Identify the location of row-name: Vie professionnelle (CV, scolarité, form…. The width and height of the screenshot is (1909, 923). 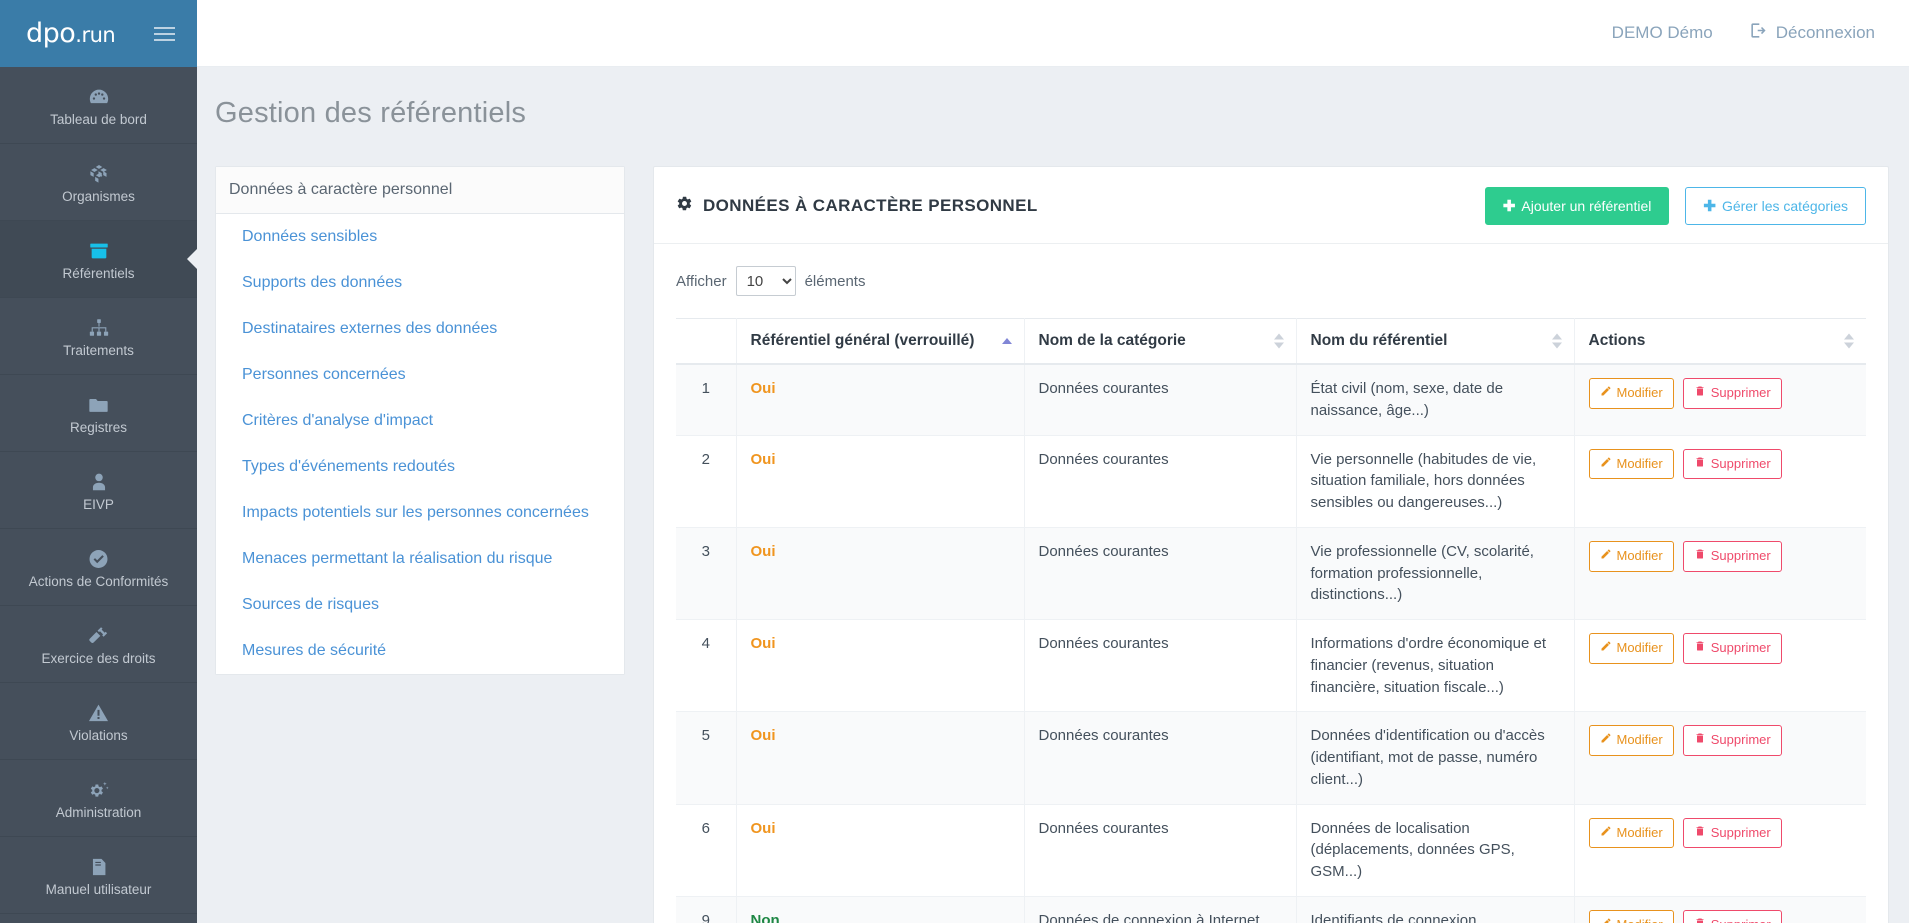
(1435, 574).